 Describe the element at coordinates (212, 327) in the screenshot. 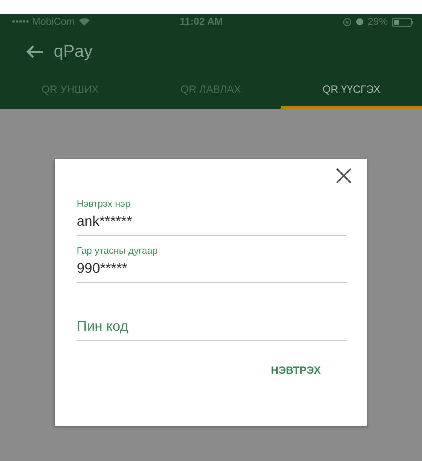

I see `input-field: Пин код` at that location.